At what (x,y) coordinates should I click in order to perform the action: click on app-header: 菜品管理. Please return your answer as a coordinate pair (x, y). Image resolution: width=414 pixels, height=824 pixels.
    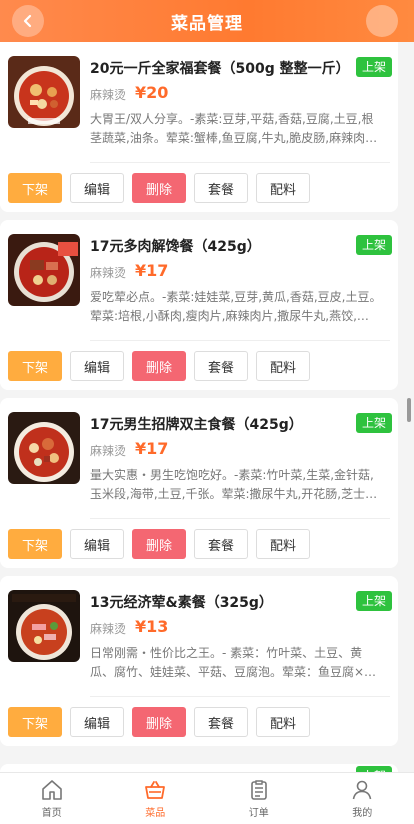
    Looking at the image, I should click on (207, 21).